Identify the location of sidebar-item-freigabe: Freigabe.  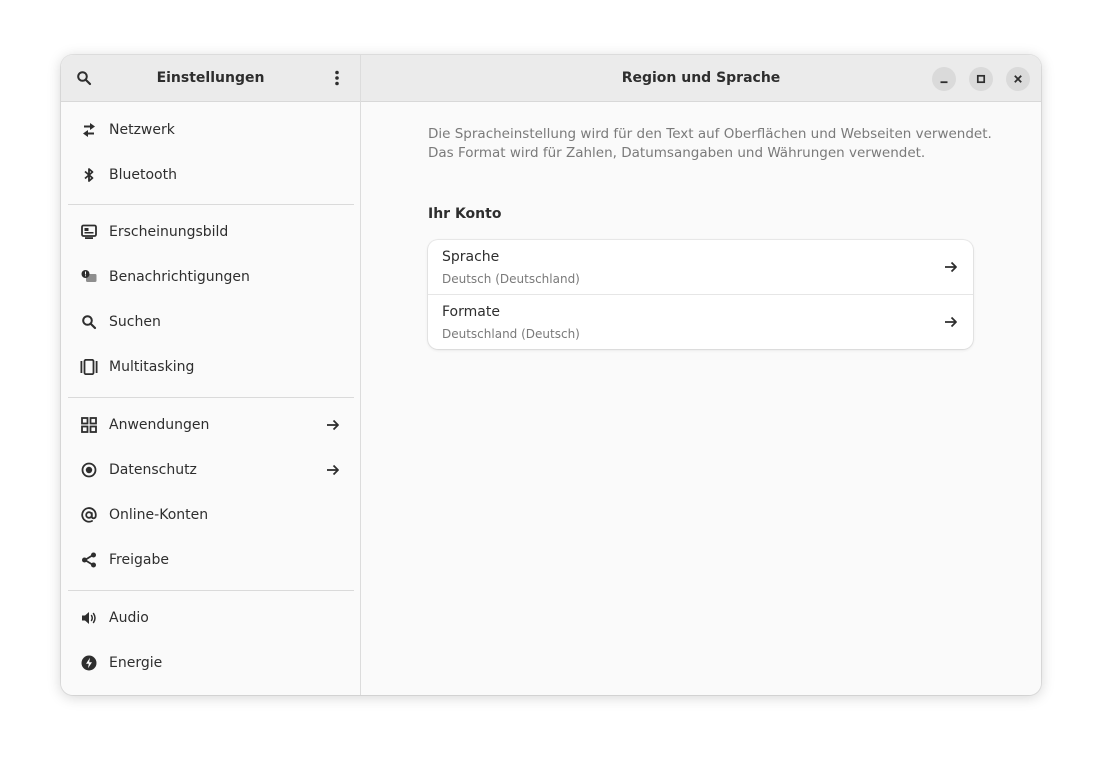
(210, 560).